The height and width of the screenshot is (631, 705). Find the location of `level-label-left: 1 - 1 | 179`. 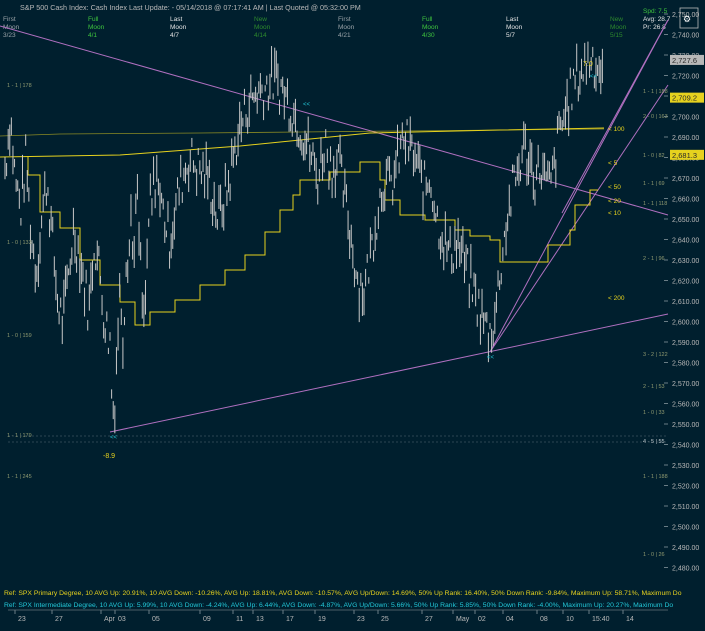

level-label-left: 1 - 1 | 179 is located at coordinates (19, 436).